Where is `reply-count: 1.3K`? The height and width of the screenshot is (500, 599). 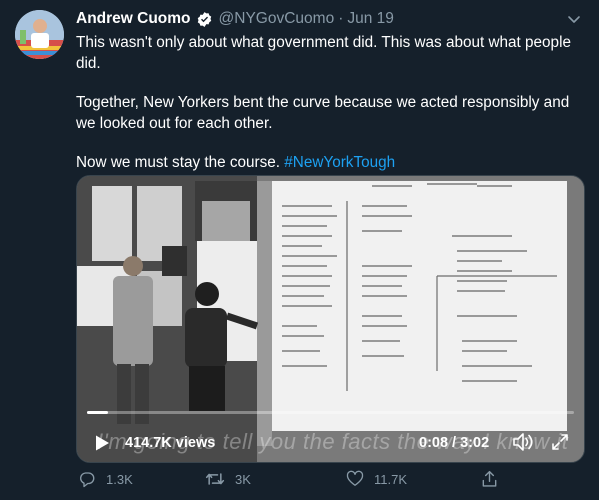
reply-count: 1.3K is located at coordinates (119, 479).